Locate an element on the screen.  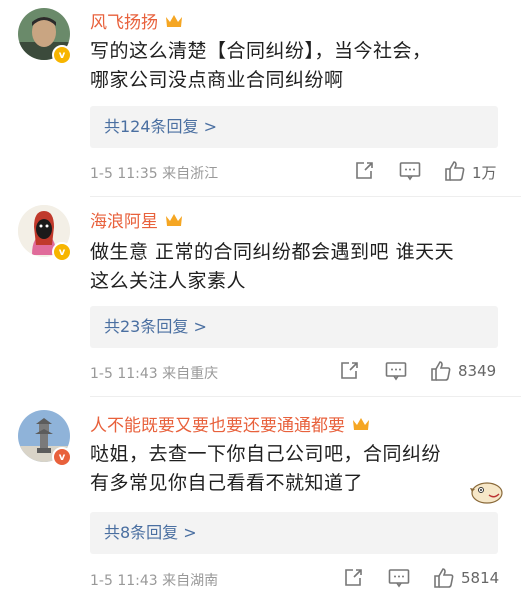
username: 海浪阿星 is located at coordinates (137, 219).